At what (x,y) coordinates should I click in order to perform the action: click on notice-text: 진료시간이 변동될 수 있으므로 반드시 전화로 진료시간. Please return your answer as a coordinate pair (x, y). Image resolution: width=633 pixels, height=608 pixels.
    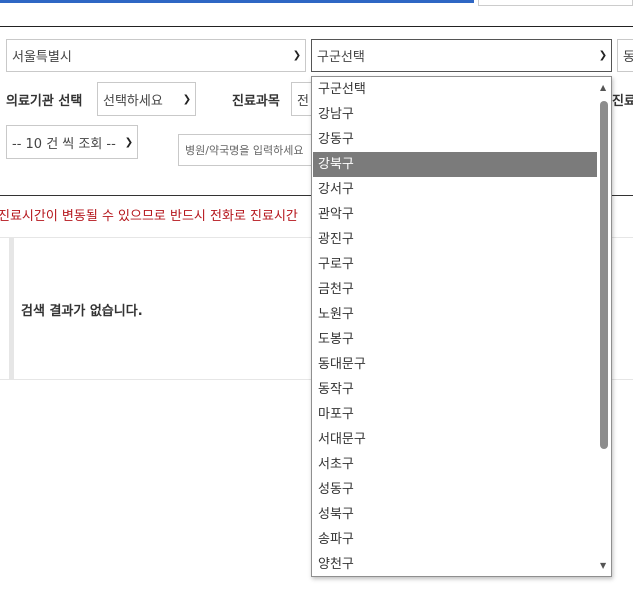
    Looking at the image, I should click on (149, 216).